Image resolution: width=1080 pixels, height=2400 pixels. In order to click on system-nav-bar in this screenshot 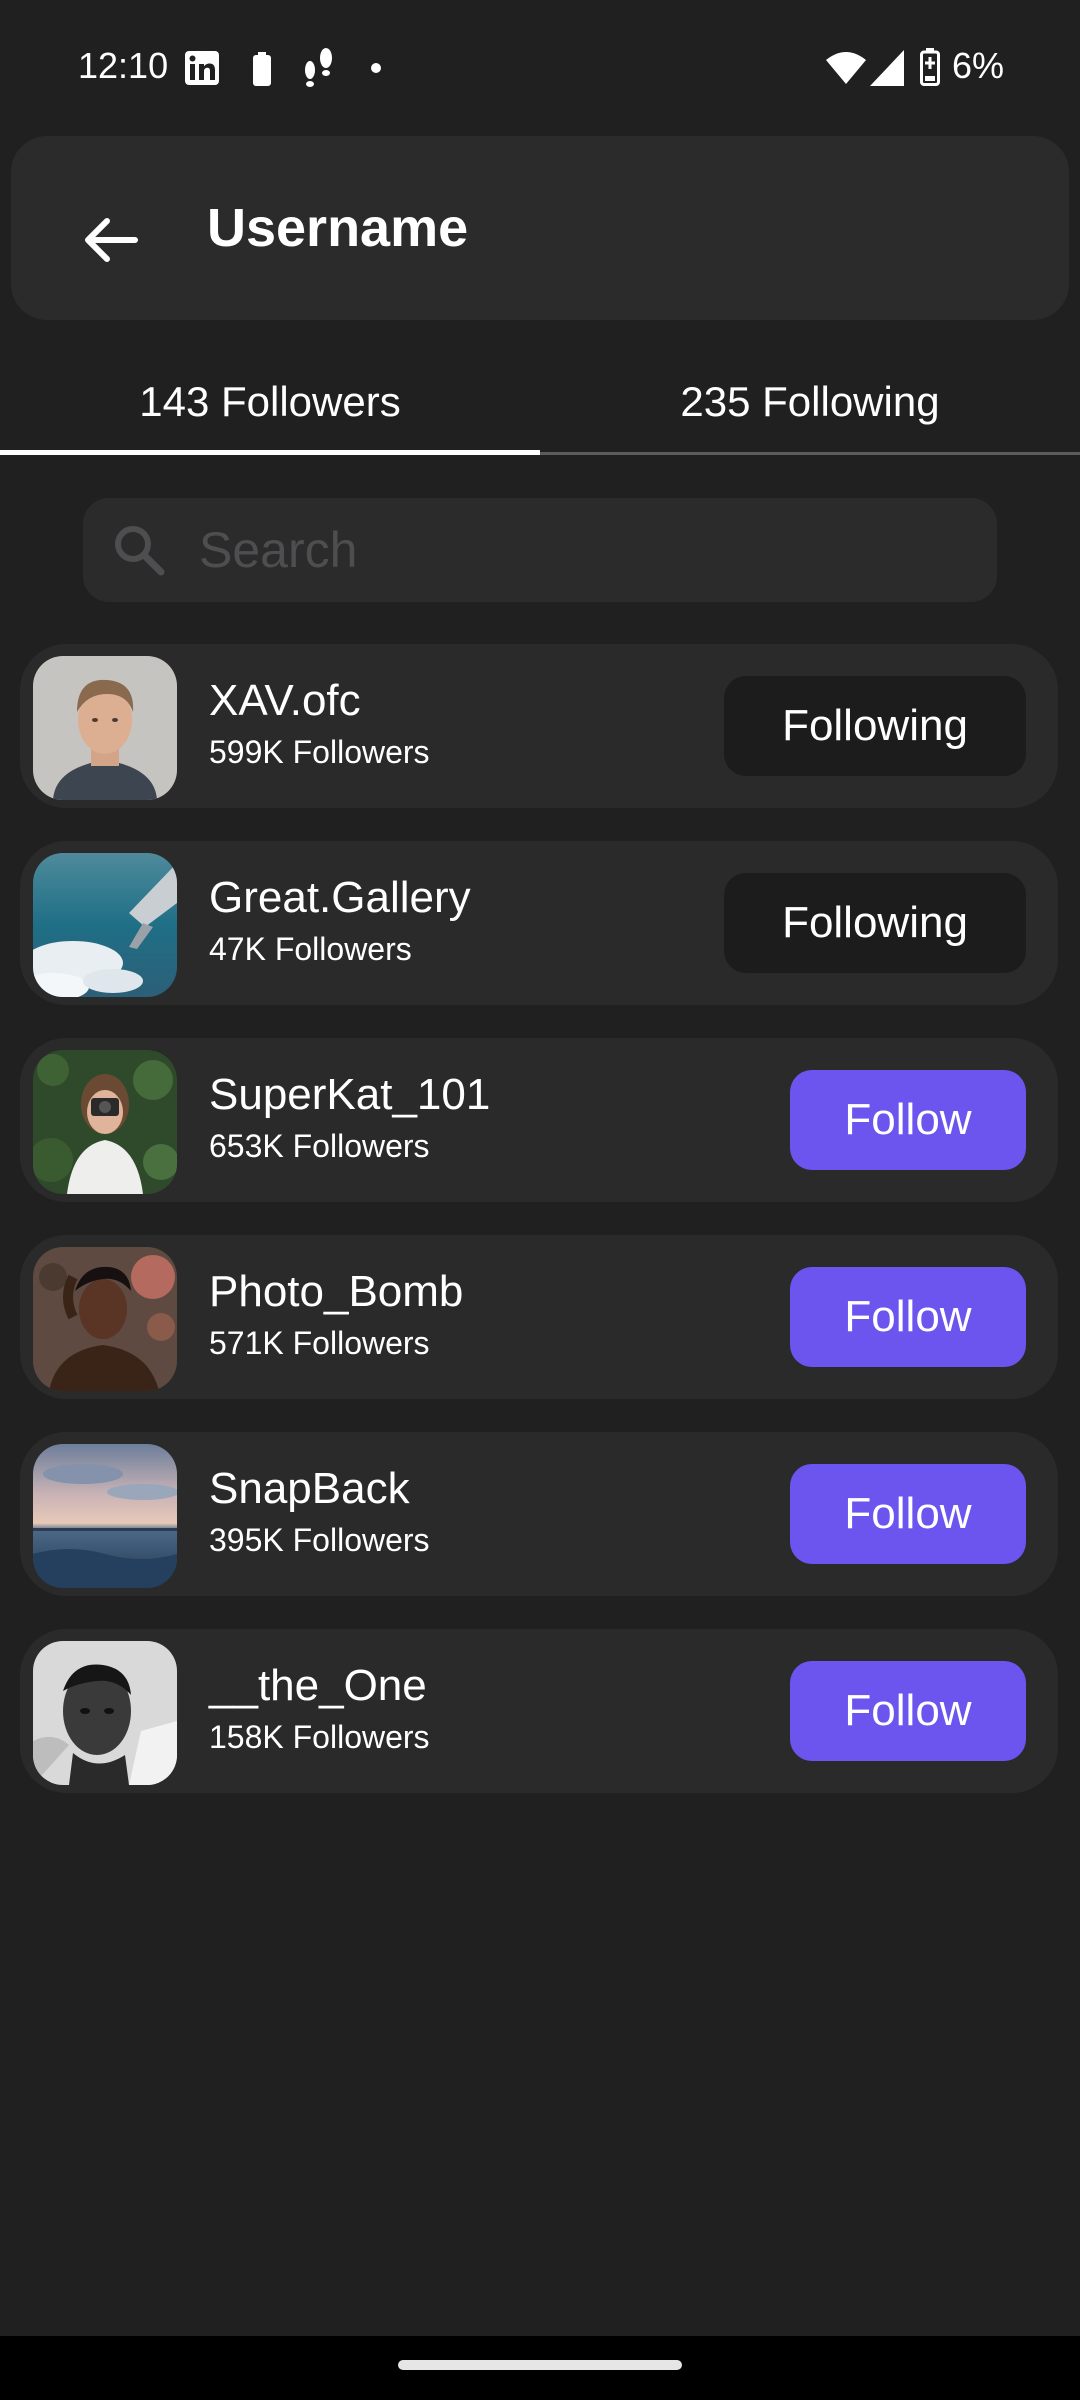, I will do `click(540, 2368)`.